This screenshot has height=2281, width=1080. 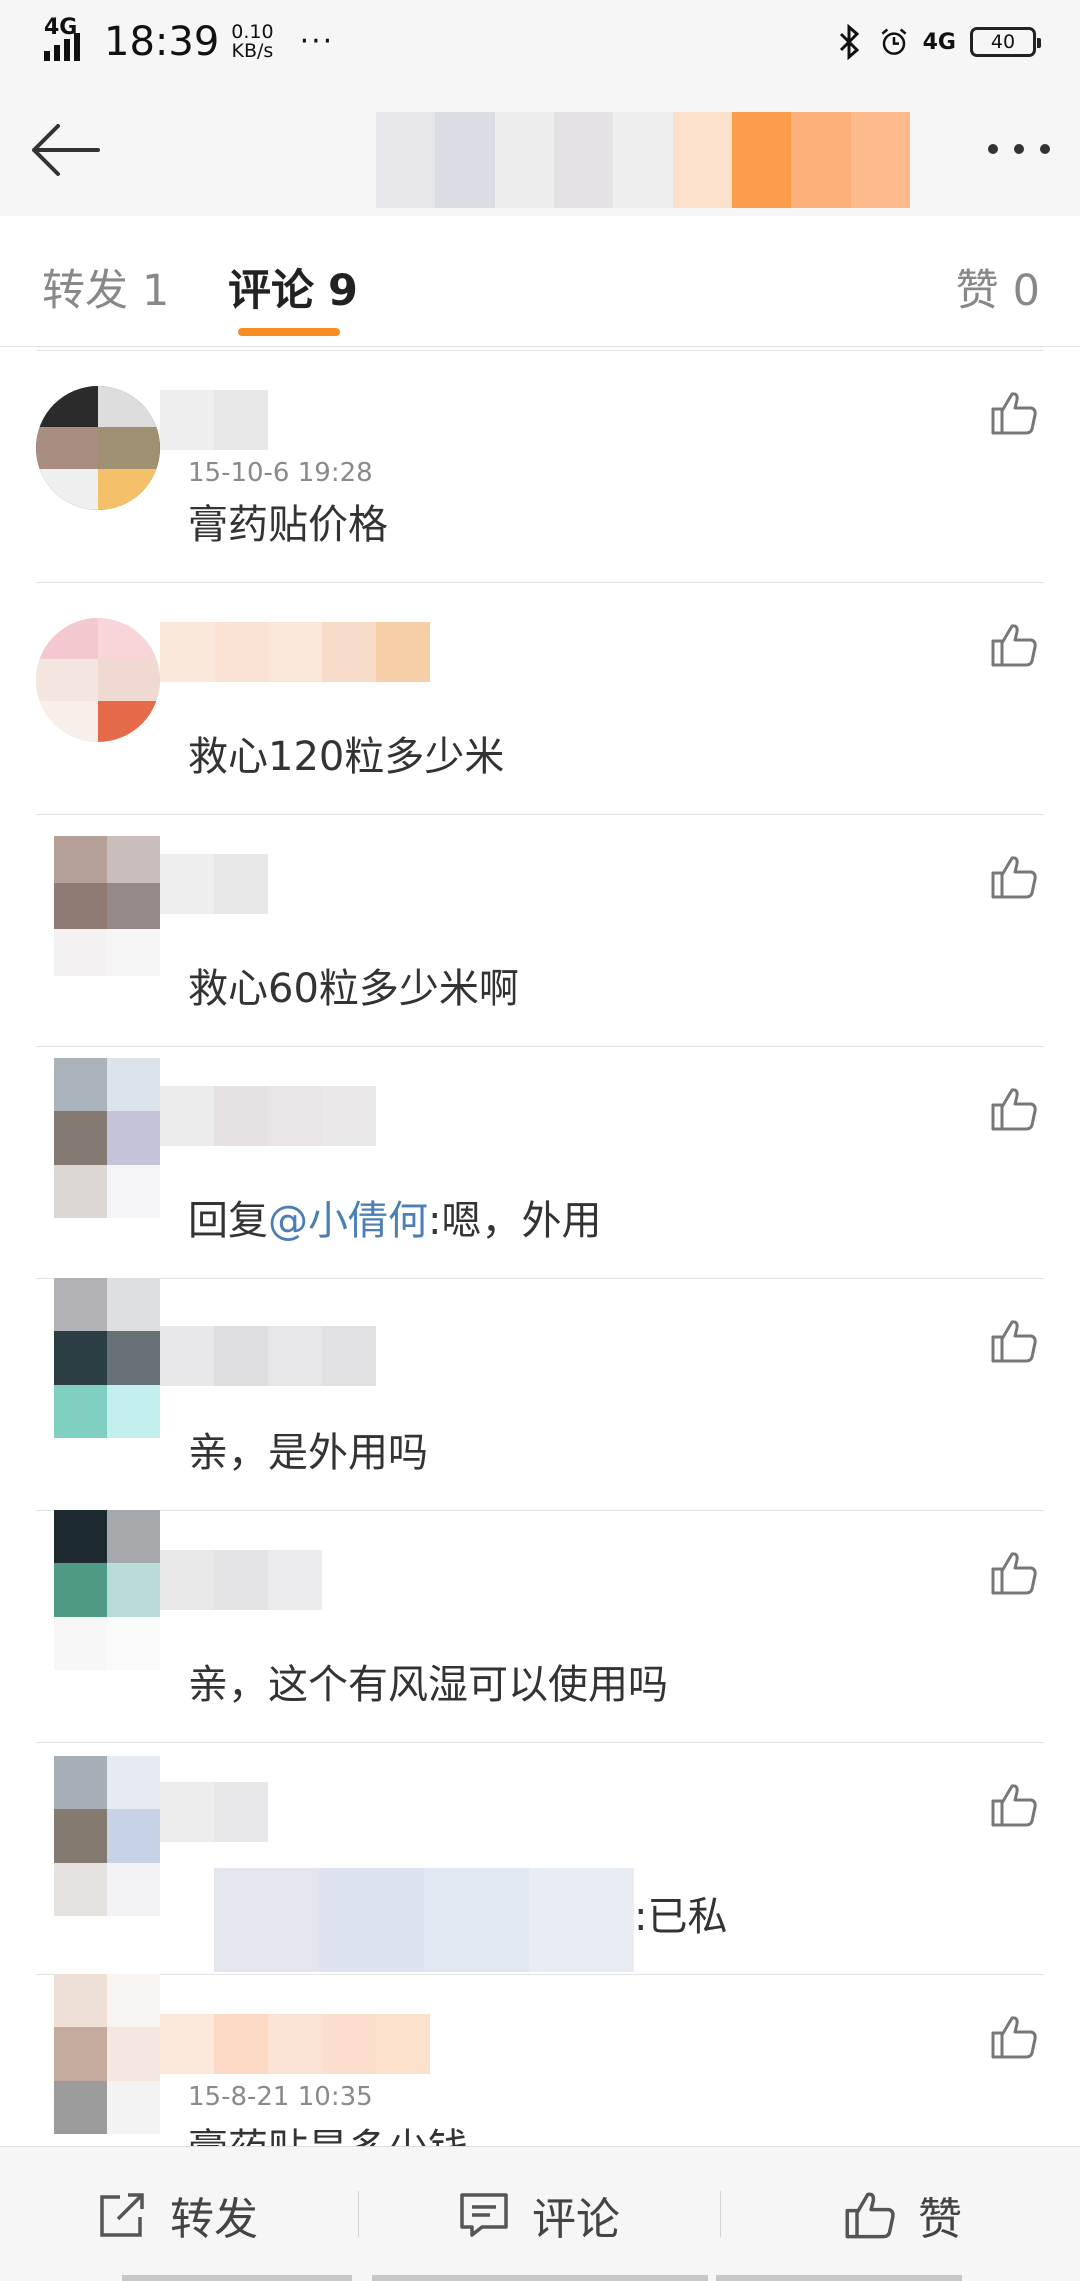 I want to click on comment-row: :已私, so click(x=540, y=1858).